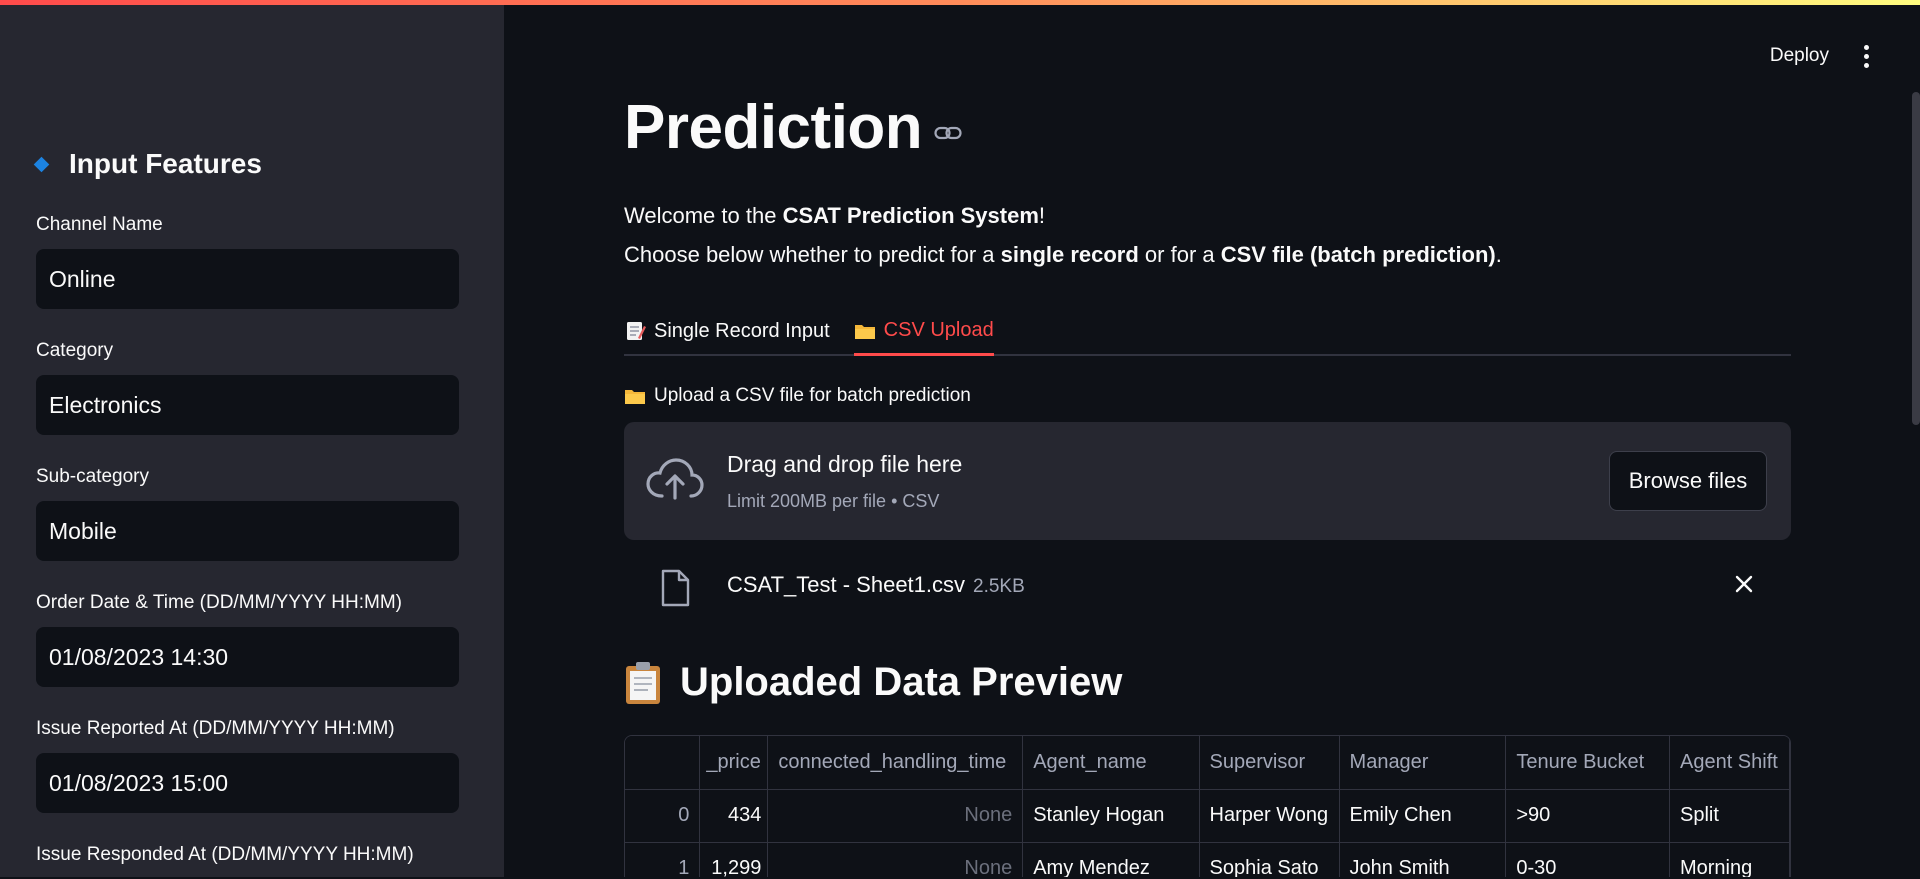 This screenshot has height=879, width=1920. Describe the element at coordinates (1916, 258) in the screenshot. I see `scrollbar` at that location.